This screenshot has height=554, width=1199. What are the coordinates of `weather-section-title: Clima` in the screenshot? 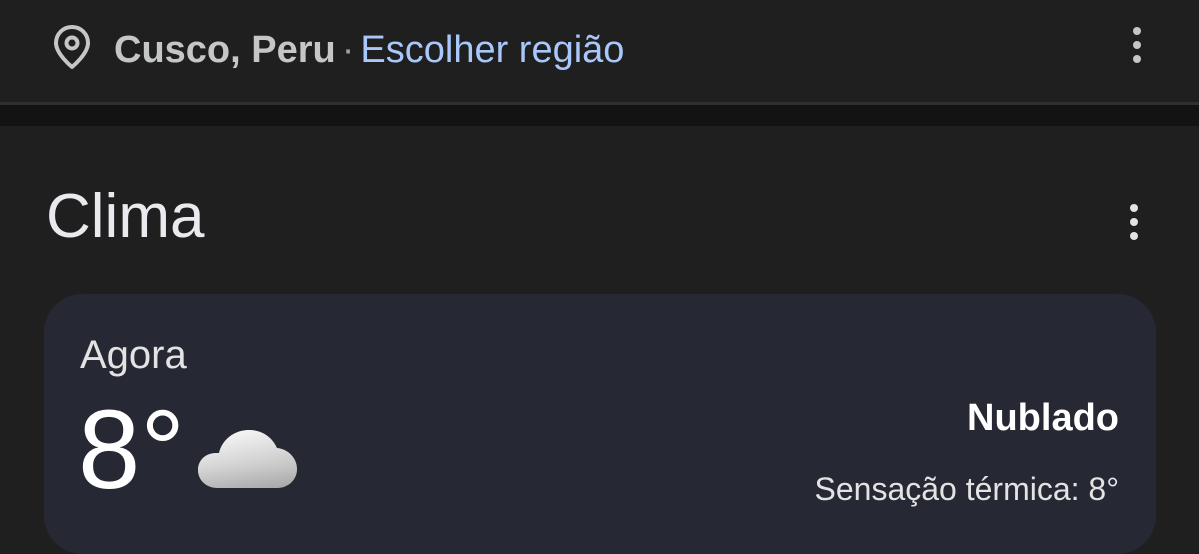 It's located at (125, 216).